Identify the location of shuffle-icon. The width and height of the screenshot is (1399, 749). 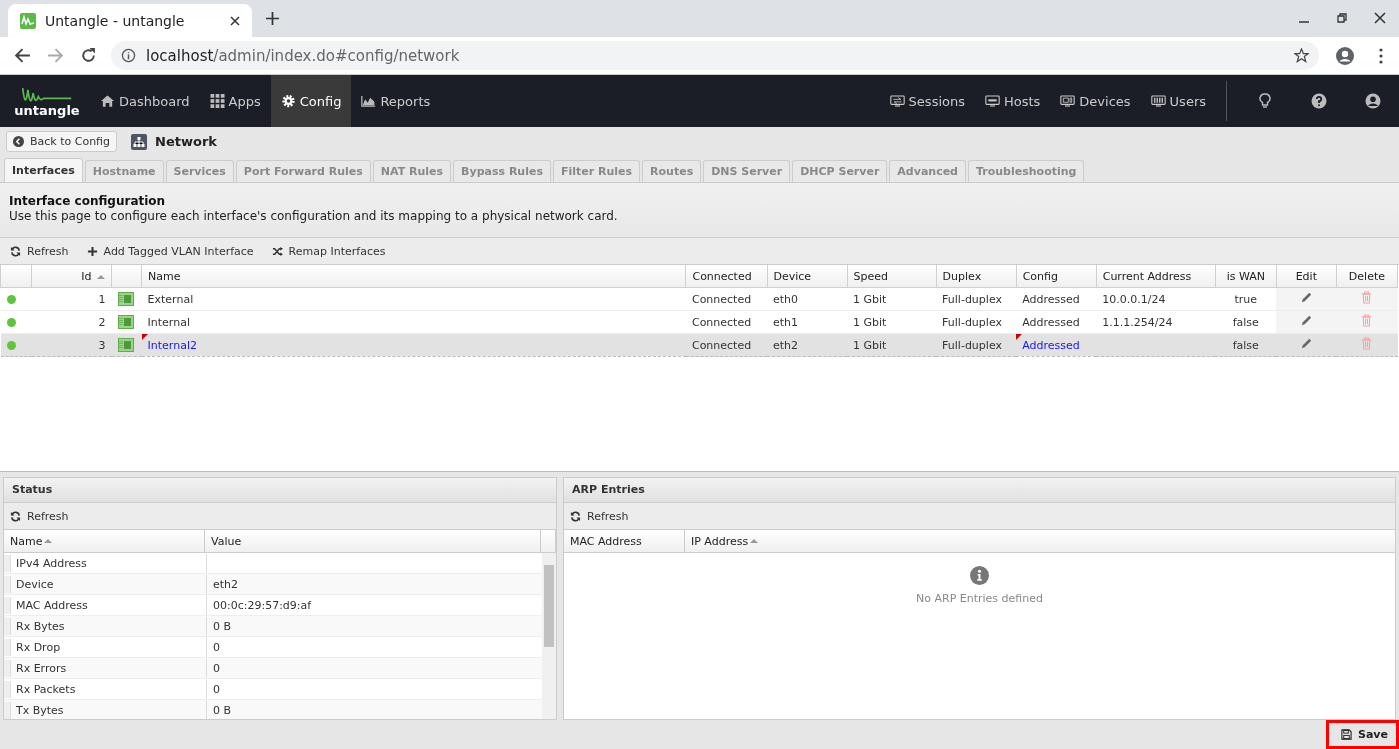
(277, 251).